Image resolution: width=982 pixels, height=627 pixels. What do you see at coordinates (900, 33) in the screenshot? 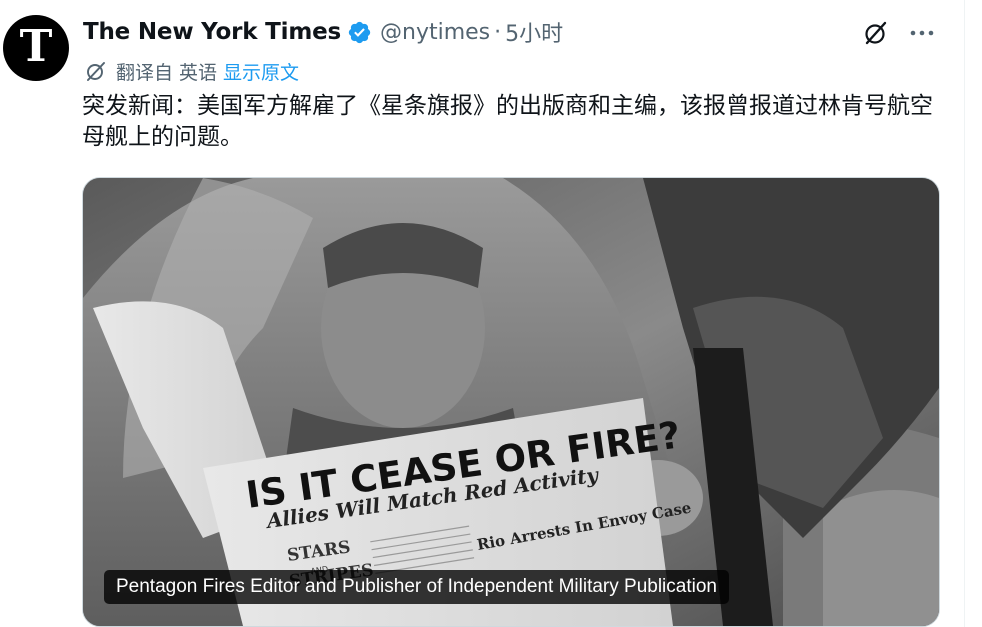
I see `top-actions` at bounding box center [900, 33].